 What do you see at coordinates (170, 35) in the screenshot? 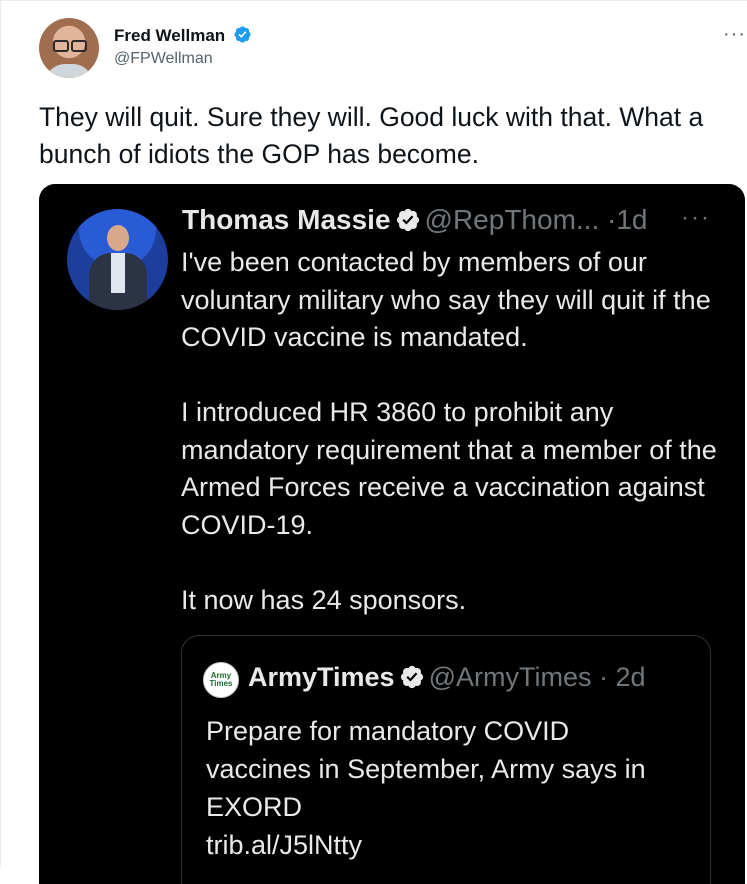
I see `author-name-text: Fred Wellman` at bounding box center [170, 35].